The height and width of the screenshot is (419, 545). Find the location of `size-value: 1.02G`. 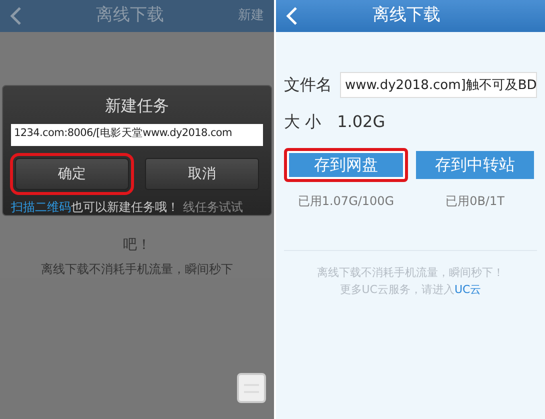

size-value: 1.02G is located at coordinates (361, 122).